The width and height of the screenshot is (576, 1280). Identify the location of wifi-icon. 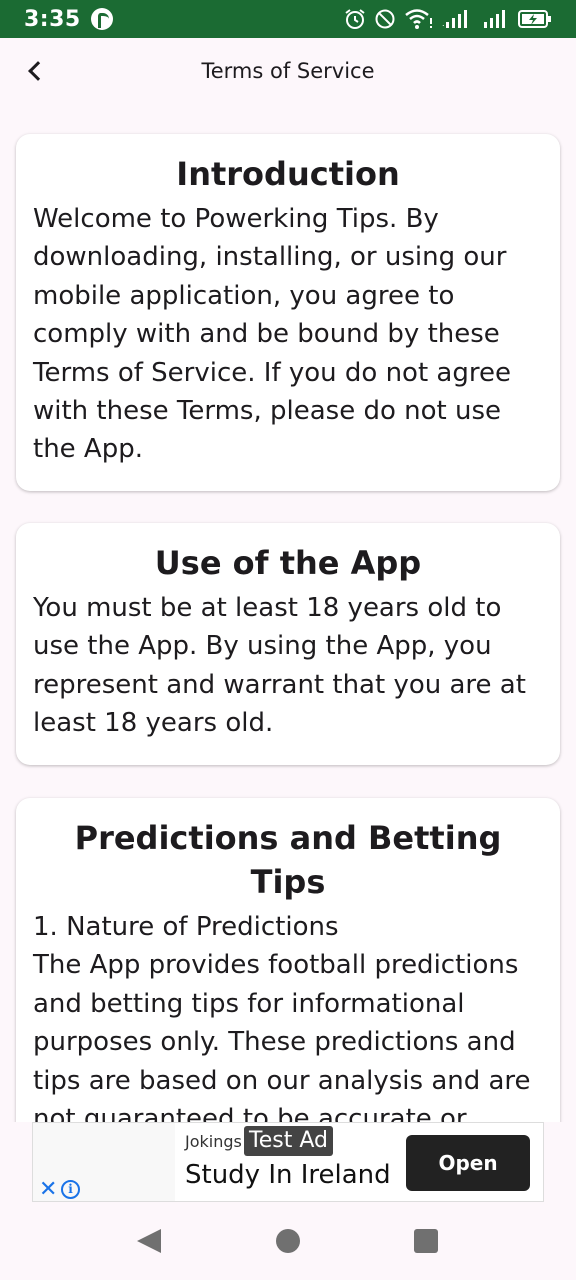
(418, 19).